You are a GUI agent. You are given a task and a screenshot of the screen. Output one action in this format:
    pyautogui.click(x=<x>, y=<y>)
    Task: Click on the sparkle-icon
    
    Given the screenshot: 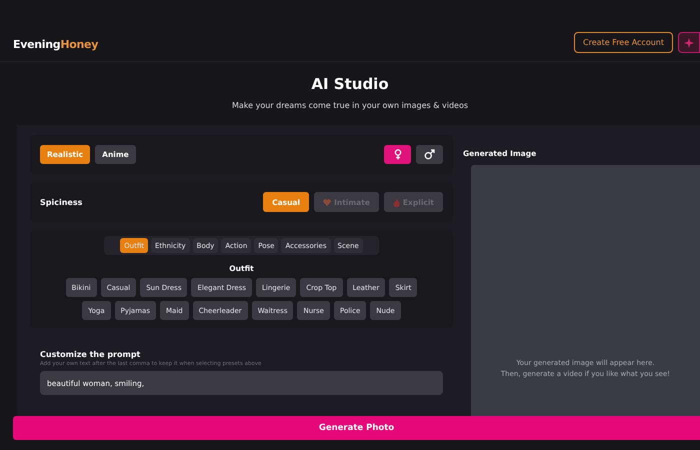 What is the action you would take?
    pyautogui.click(x=689, y=43)
    